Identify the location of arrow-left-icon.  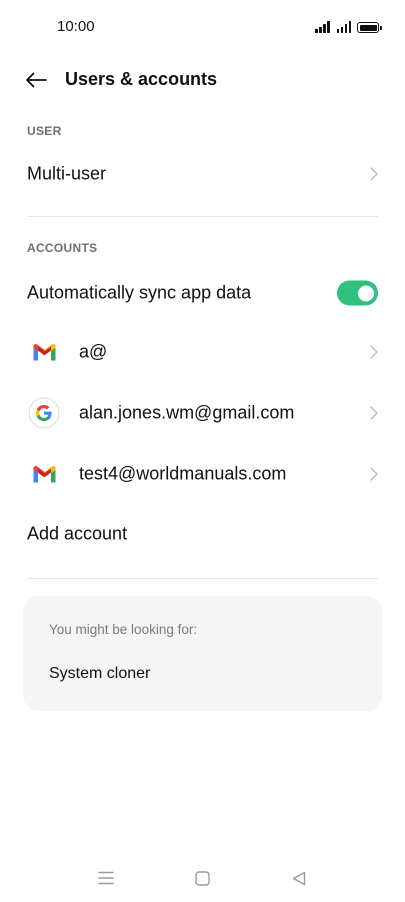
(36, 80).